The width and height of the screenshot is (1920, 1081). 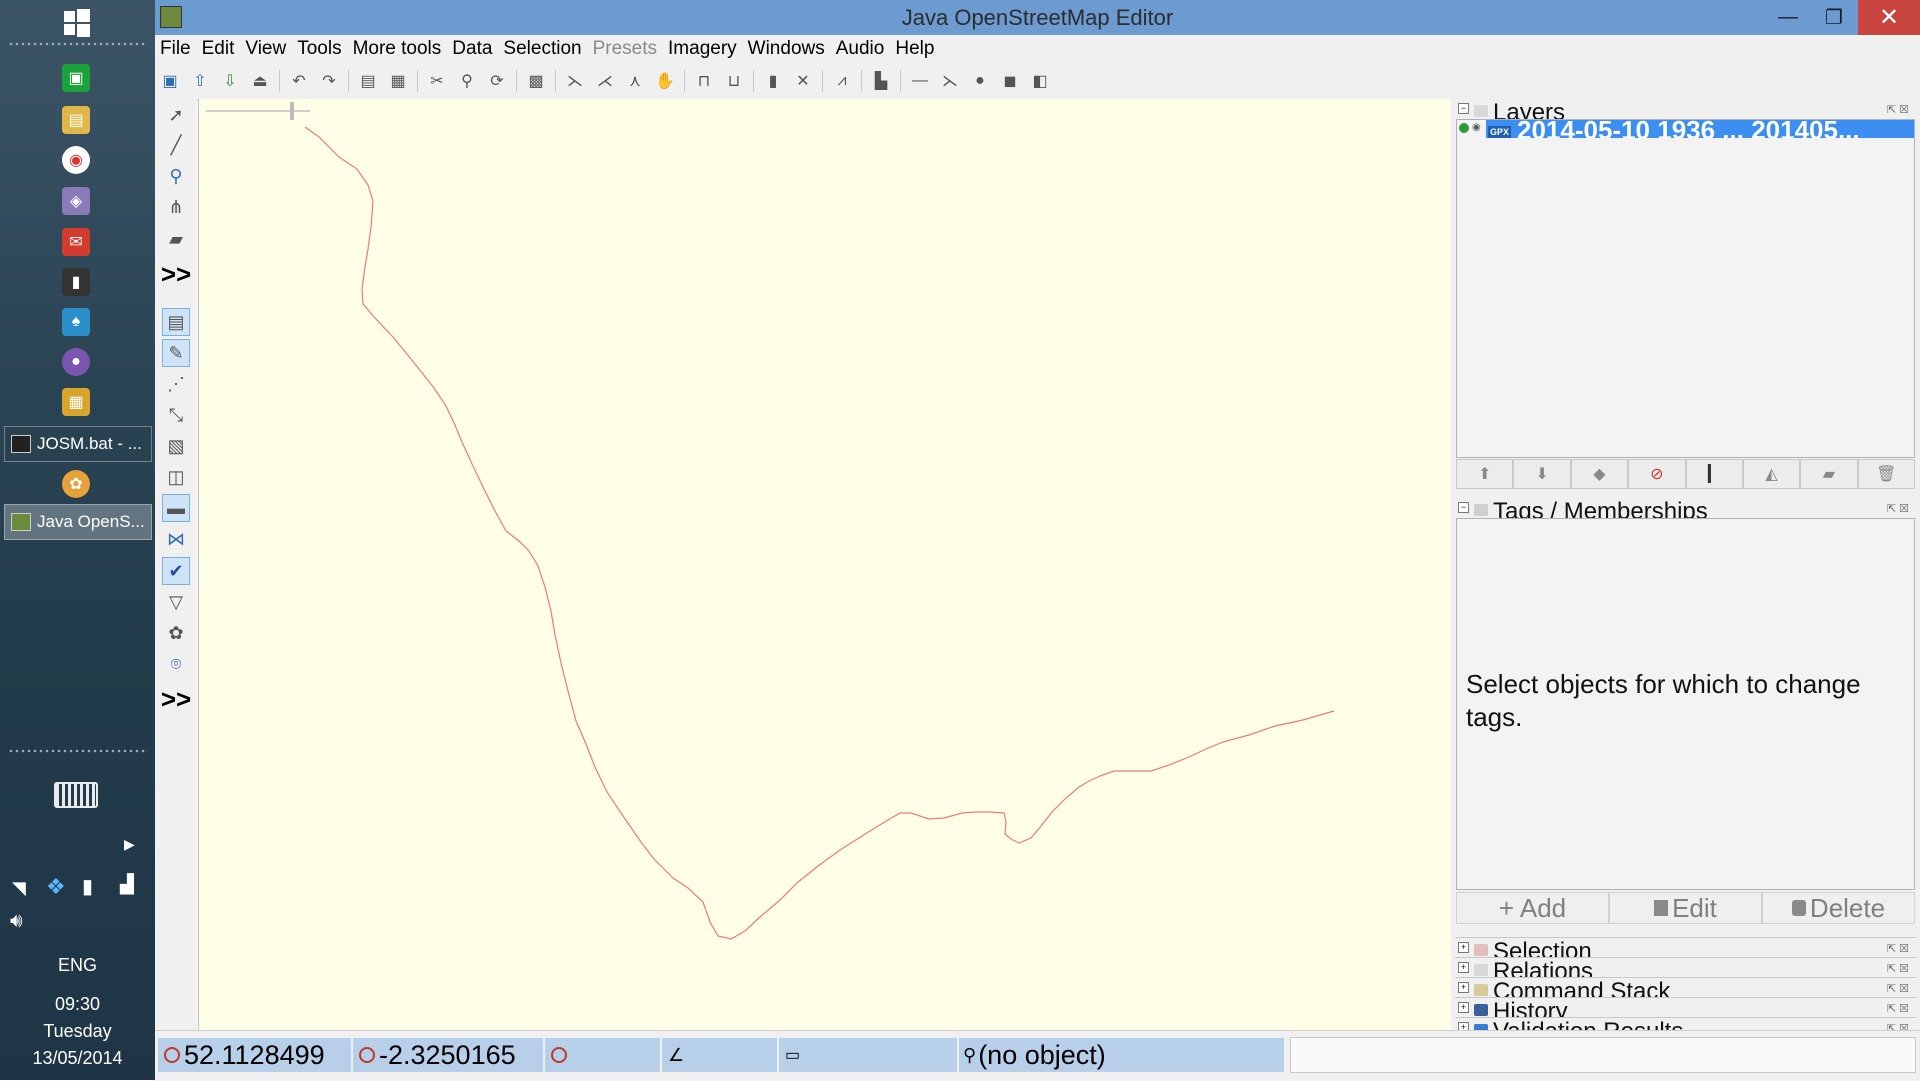 What do you see at coordinates (625, 49) in the screenshot?
I see `menu-presets: Presets` at bounding box center [625, 49].